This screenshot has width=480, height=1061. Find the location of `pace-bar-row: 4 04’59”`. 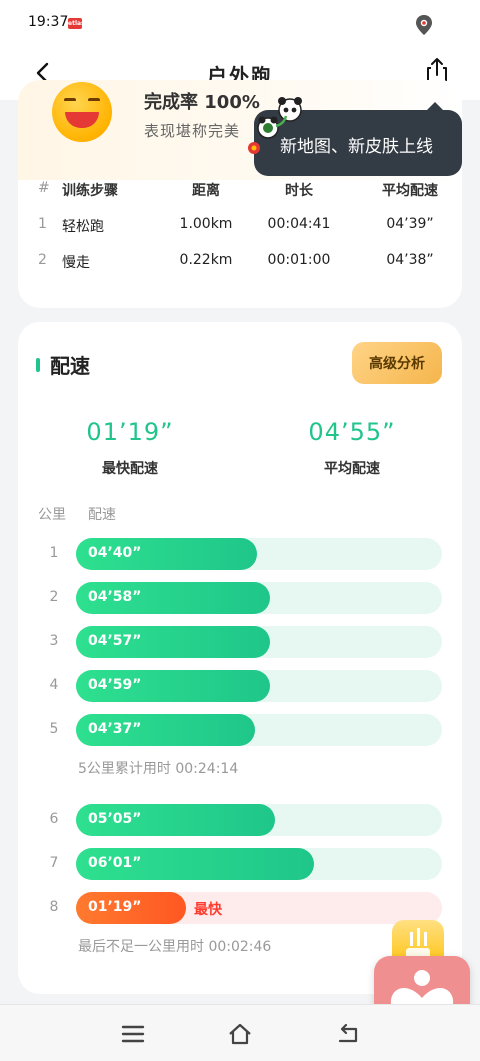

pace-bar-row: 4 04’59” is located at coordinates (240, 686).